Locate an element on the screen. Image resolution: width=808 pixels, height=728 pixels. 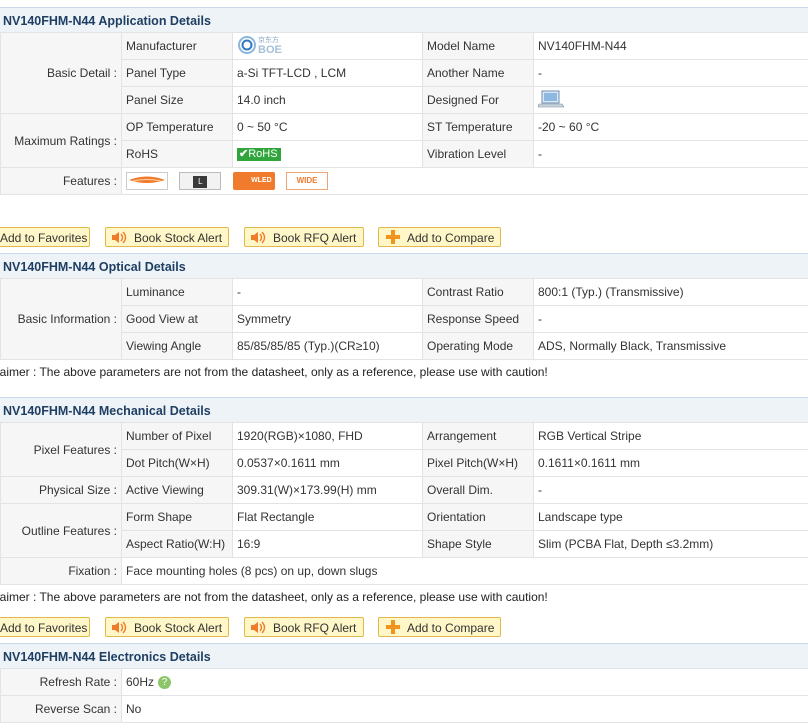
panel-size-value: 14.0 inch is located at coordinates (327, 100).